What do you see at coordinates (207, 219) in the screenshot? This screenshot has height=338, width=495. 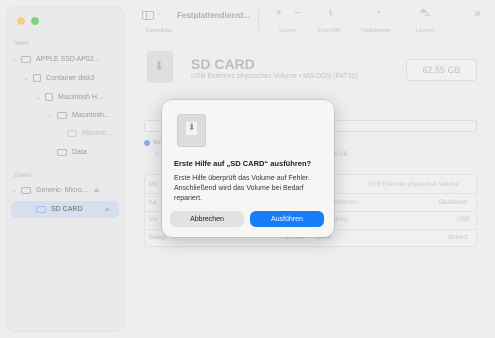 I see `cancel-button: Abbrechen` at bounding box center [207, 219].